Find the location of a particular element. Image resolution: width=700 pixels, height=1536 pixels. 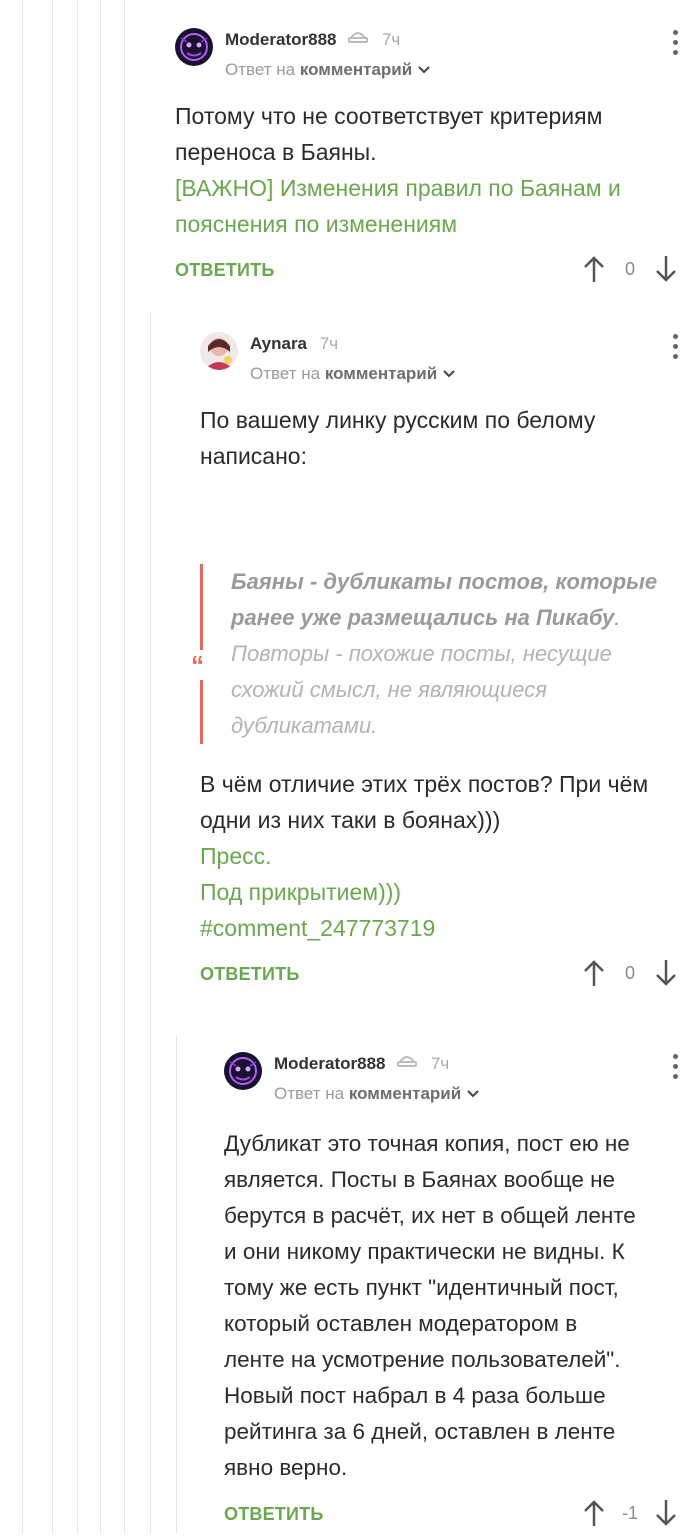

text-line: В чём отличие этих трёх постов? При чём is located at coordinates (424, 784).